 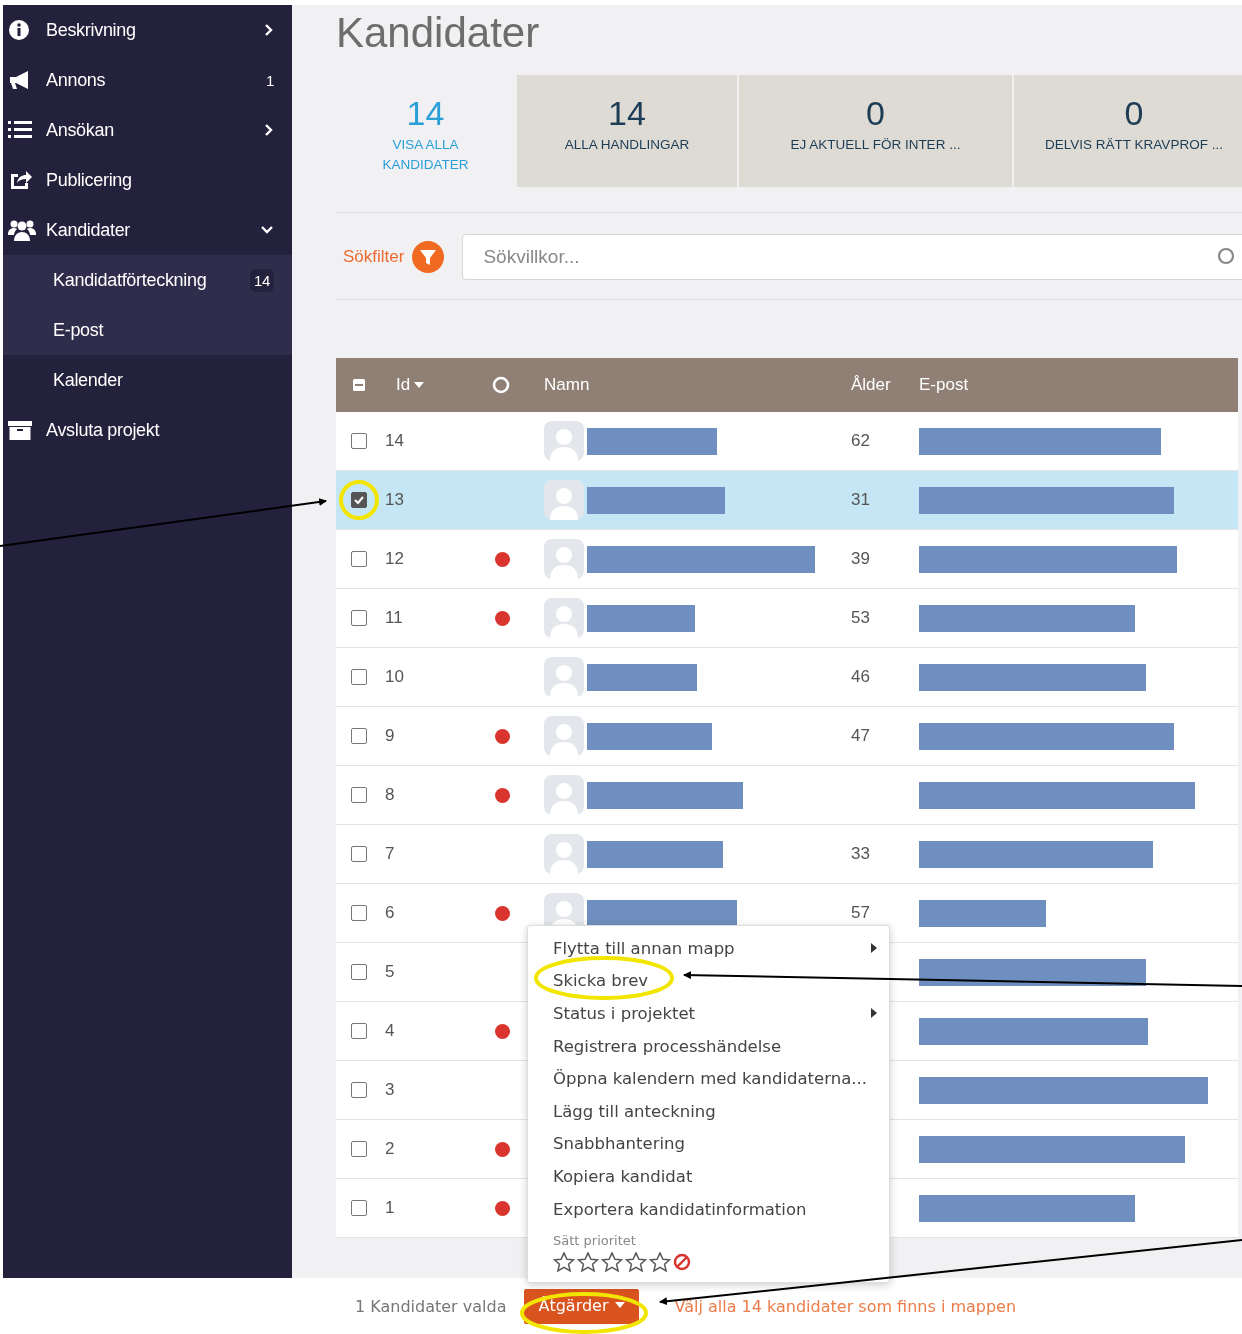 What do you see at coordinates (425, 155) in the screenshot?
I see `tab-label: VISA ALLA KANDIDATER` at bounding box center [425, 155].